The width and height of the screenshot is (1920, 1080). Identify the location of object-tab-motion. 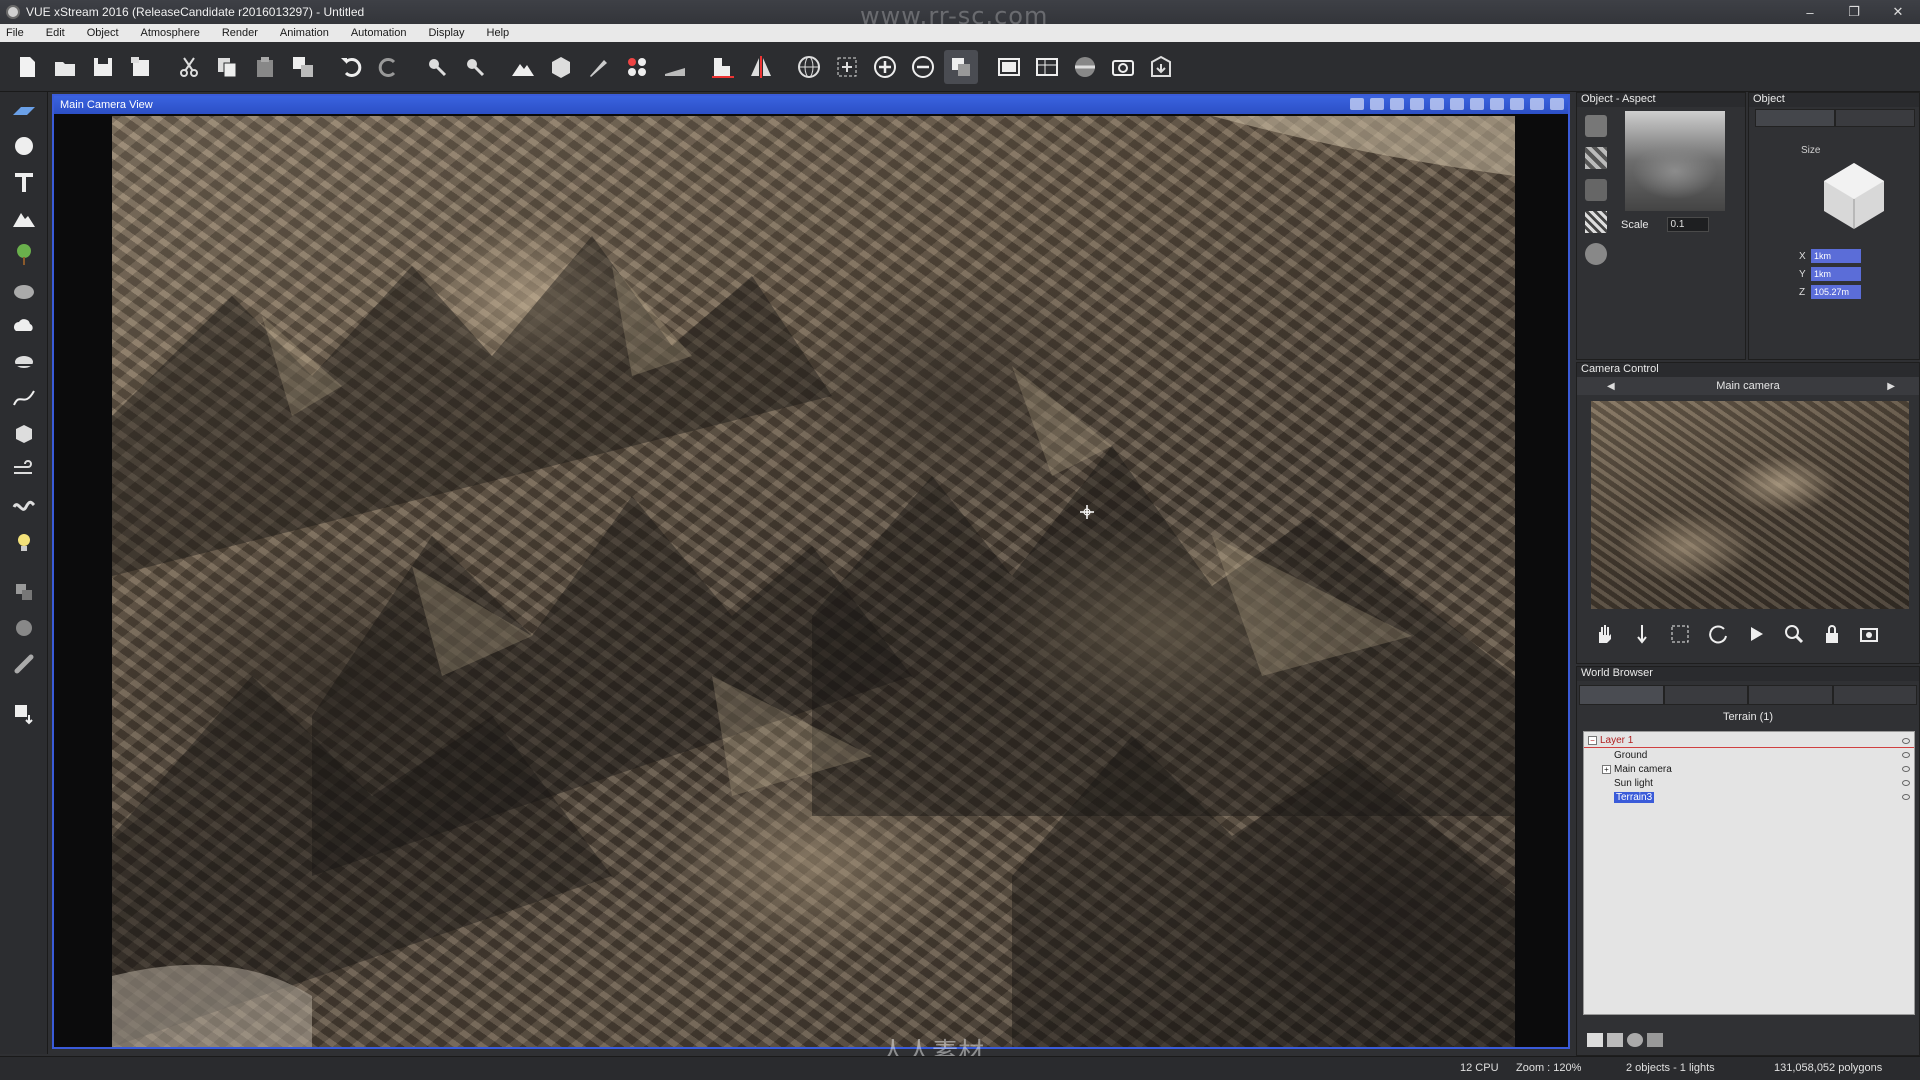
(1875, 118).